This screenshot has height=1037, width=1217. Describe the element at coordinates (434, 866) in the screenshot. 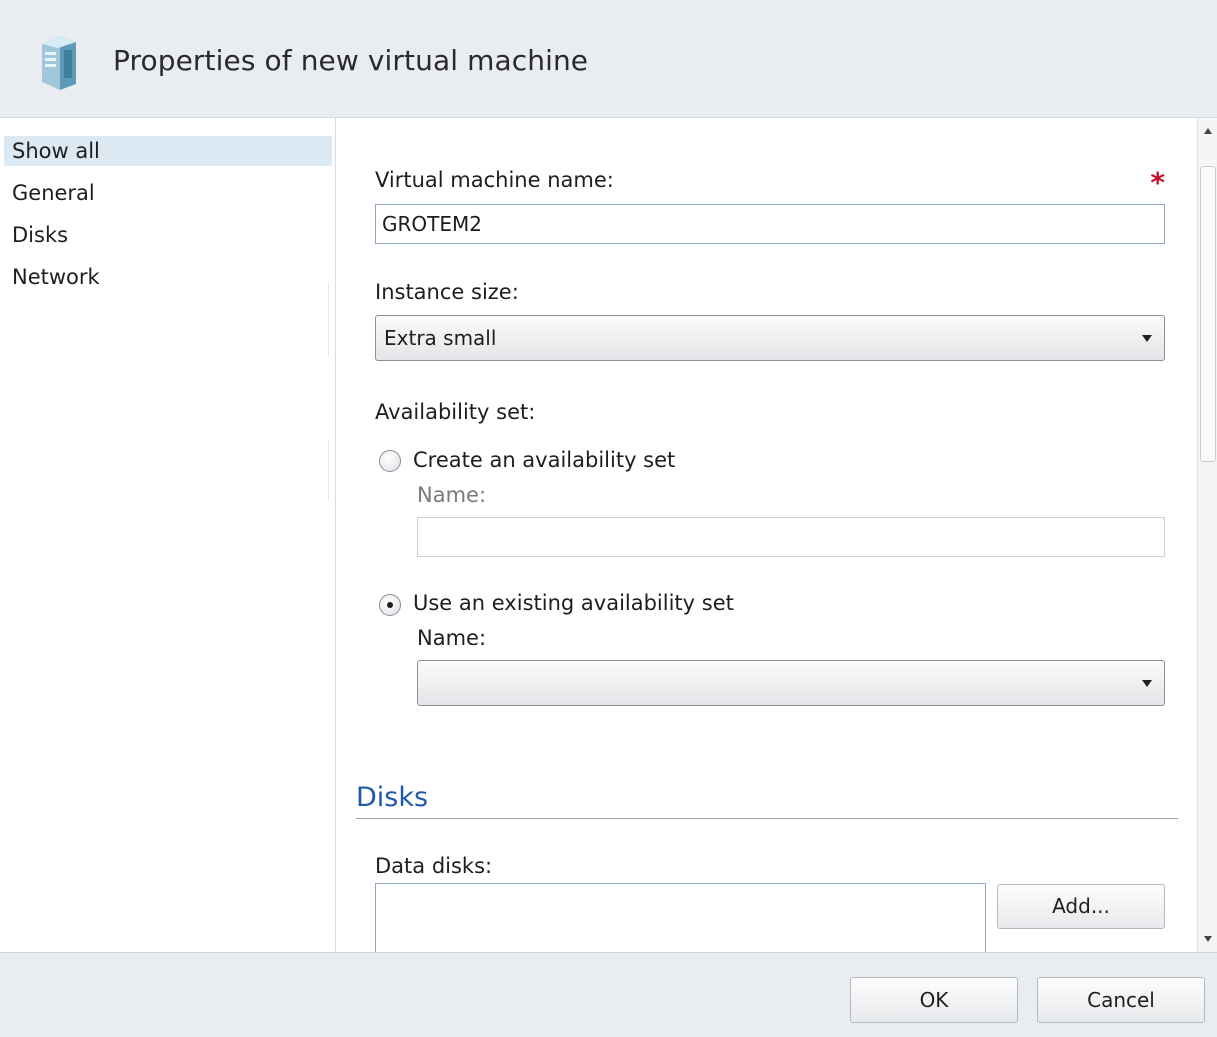

I see `data-disks-label: Data disks:` at that location.